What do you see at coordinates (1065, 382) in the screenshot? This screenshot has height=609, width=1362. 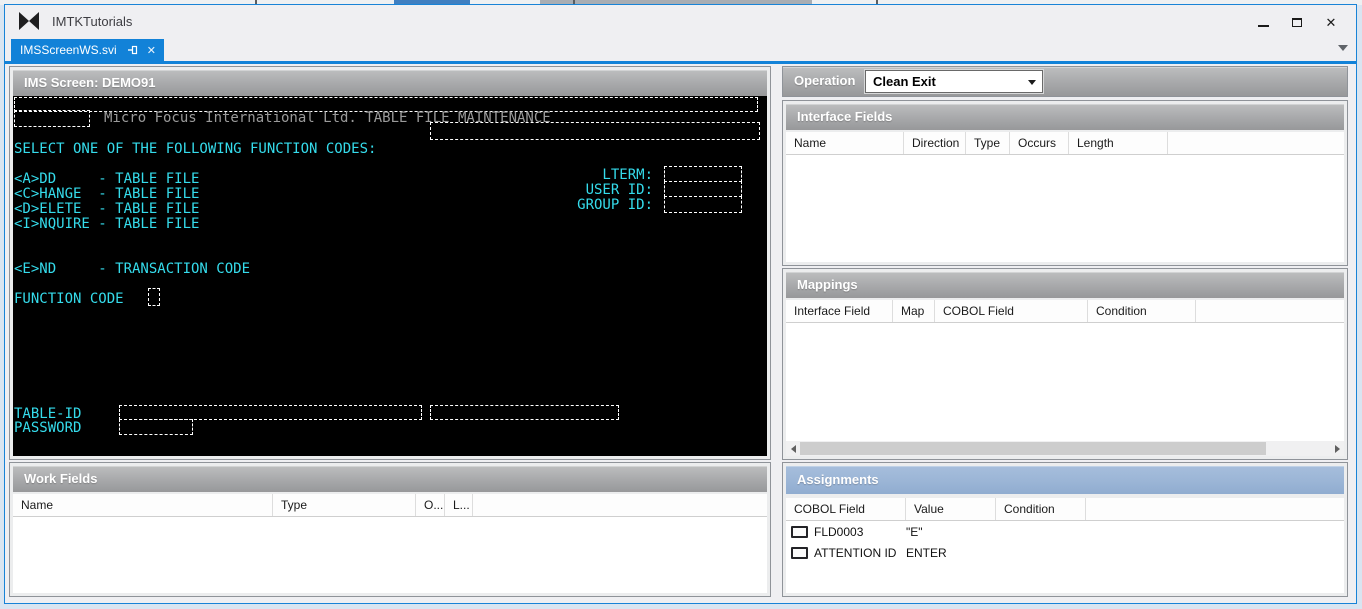 I see `mappings-table-body` at bounding box center [1065, 382].